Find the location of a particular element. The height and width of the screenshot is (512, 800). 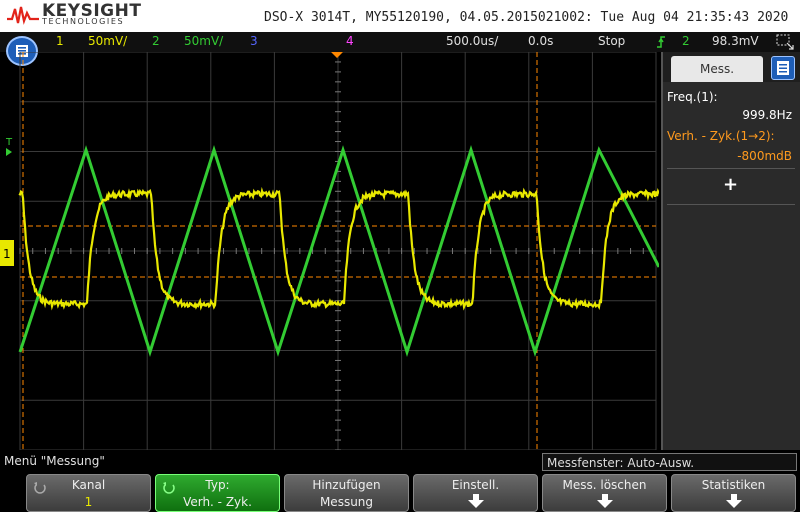

softkey-clear-label: Mess. löschen is located at coordinates (604, 485).